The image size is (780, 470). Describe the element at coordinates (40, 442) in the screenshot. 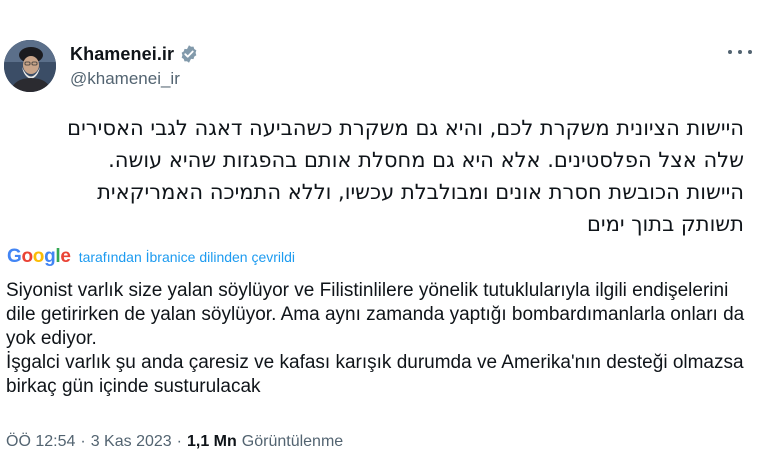

I see `tweet-time: ÖÖ 12:54` at that location.